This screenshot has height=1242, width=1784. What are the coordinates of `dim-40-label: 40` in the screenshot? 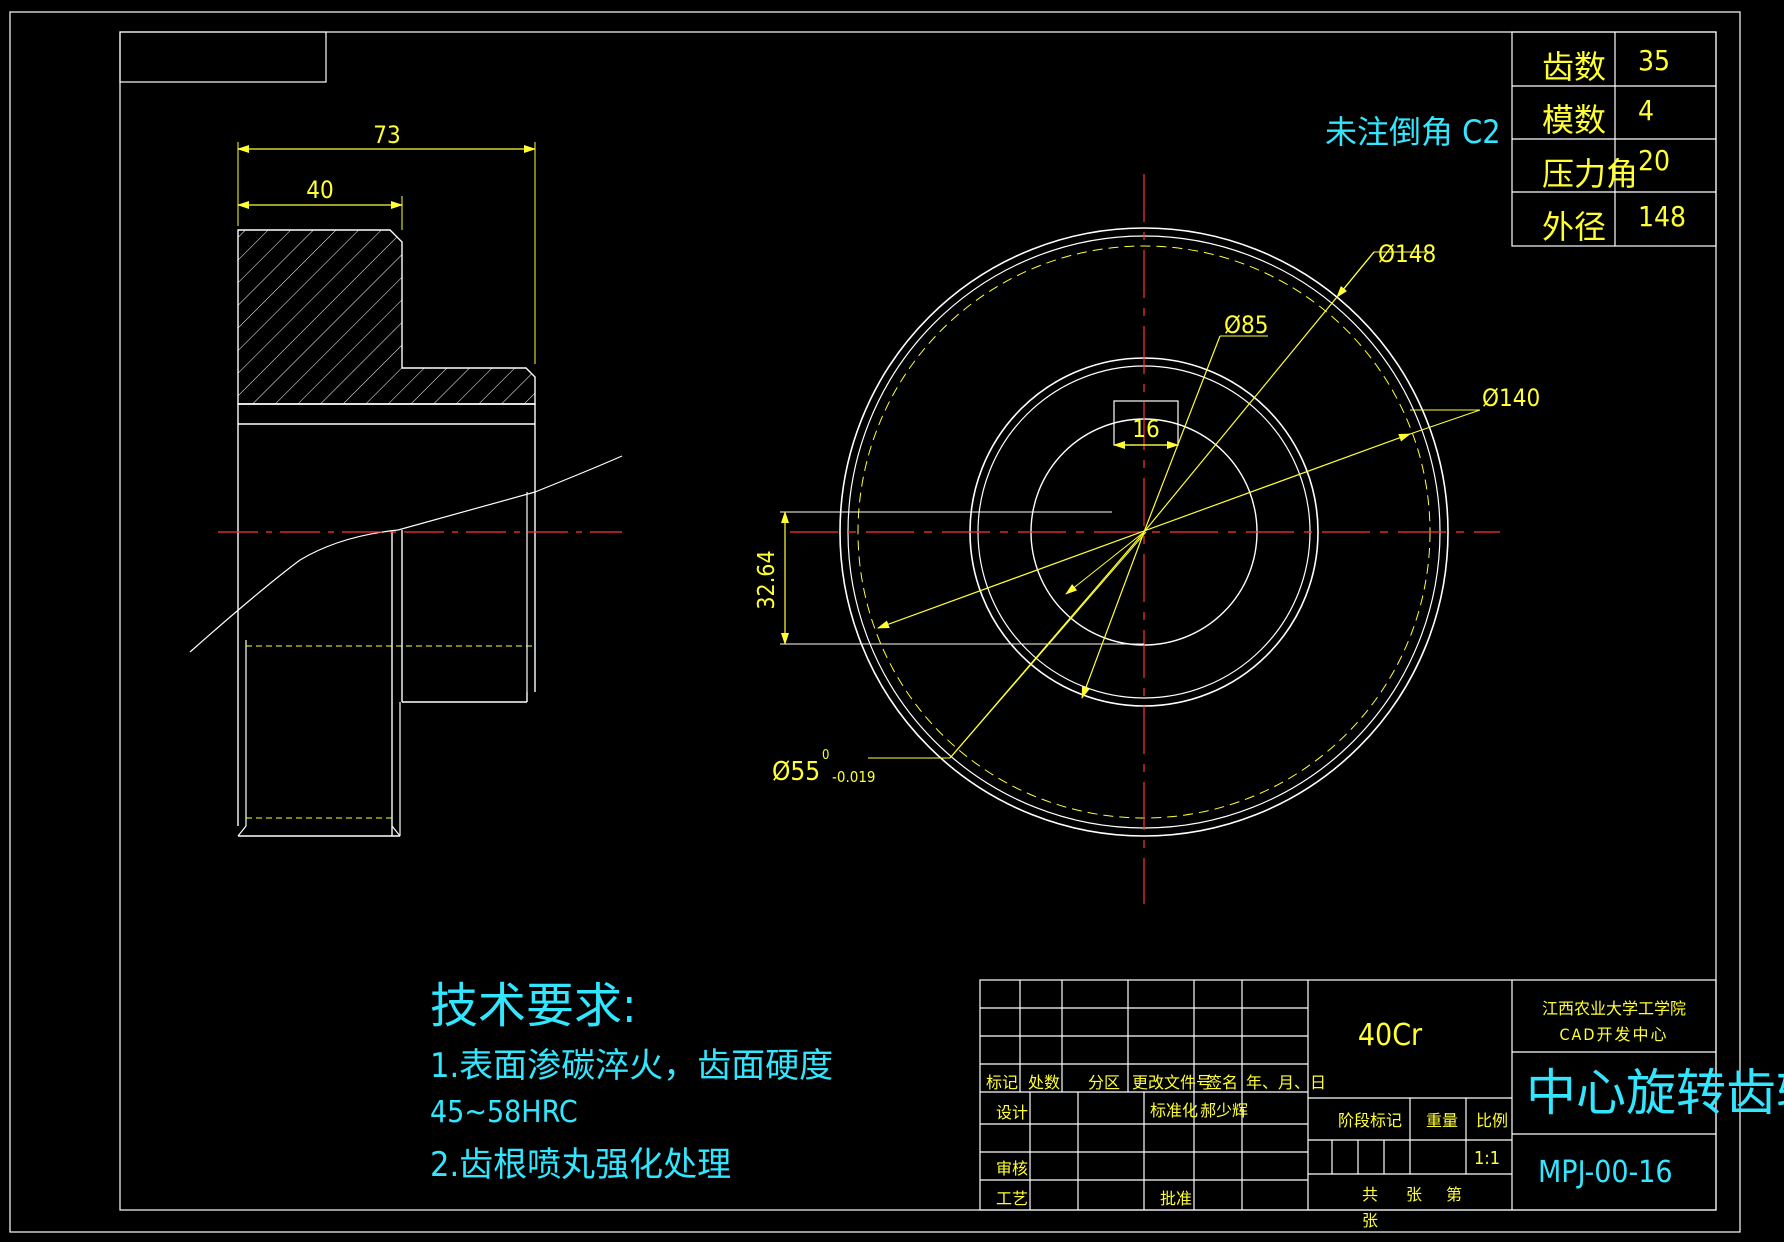 It's located at (319, 190).